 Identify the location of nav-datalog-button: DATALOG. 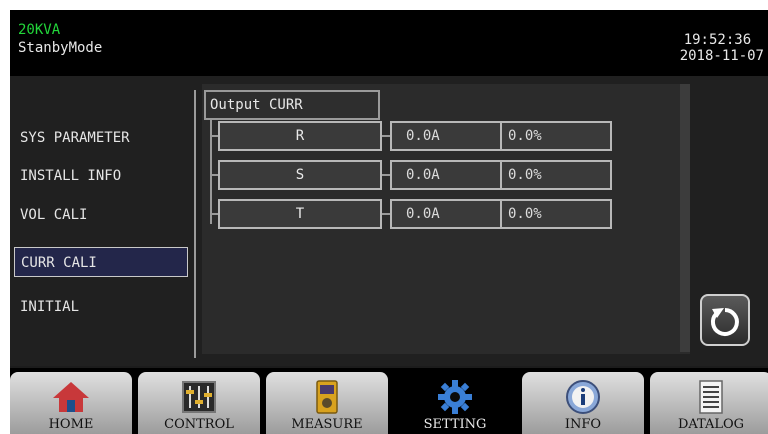
(709, 403).